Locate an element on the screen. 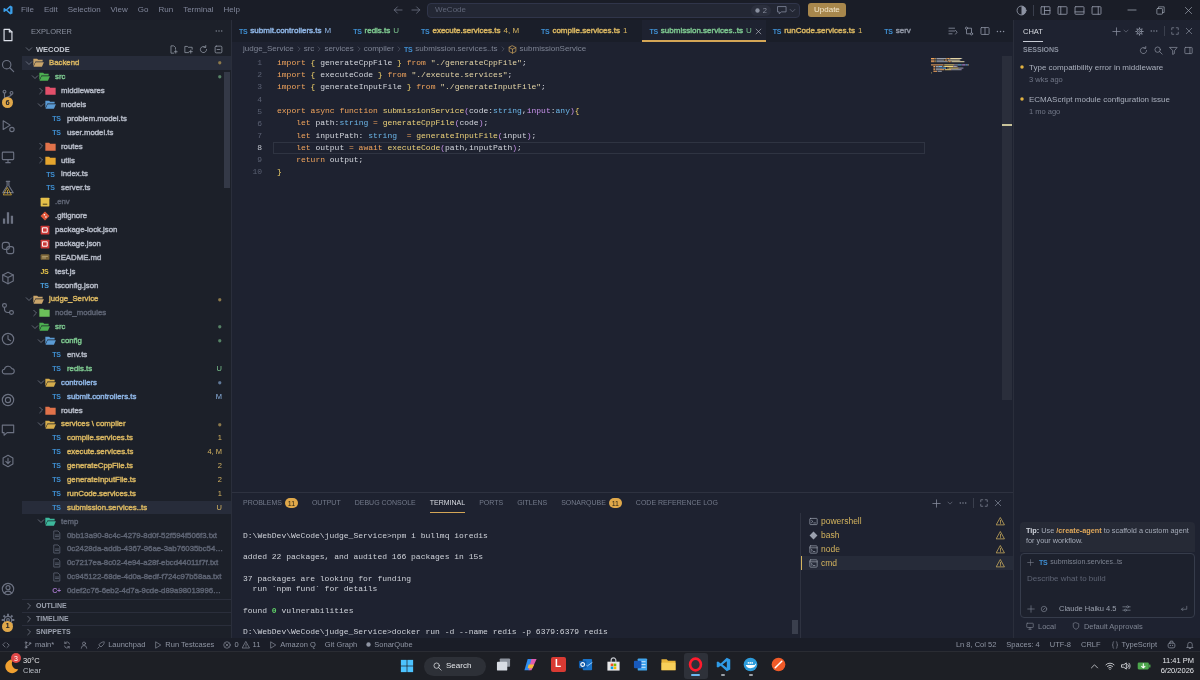 The height and width of the screenshot is (680, 1200). circle-slash-icon is located at coordinates (1044, 608).